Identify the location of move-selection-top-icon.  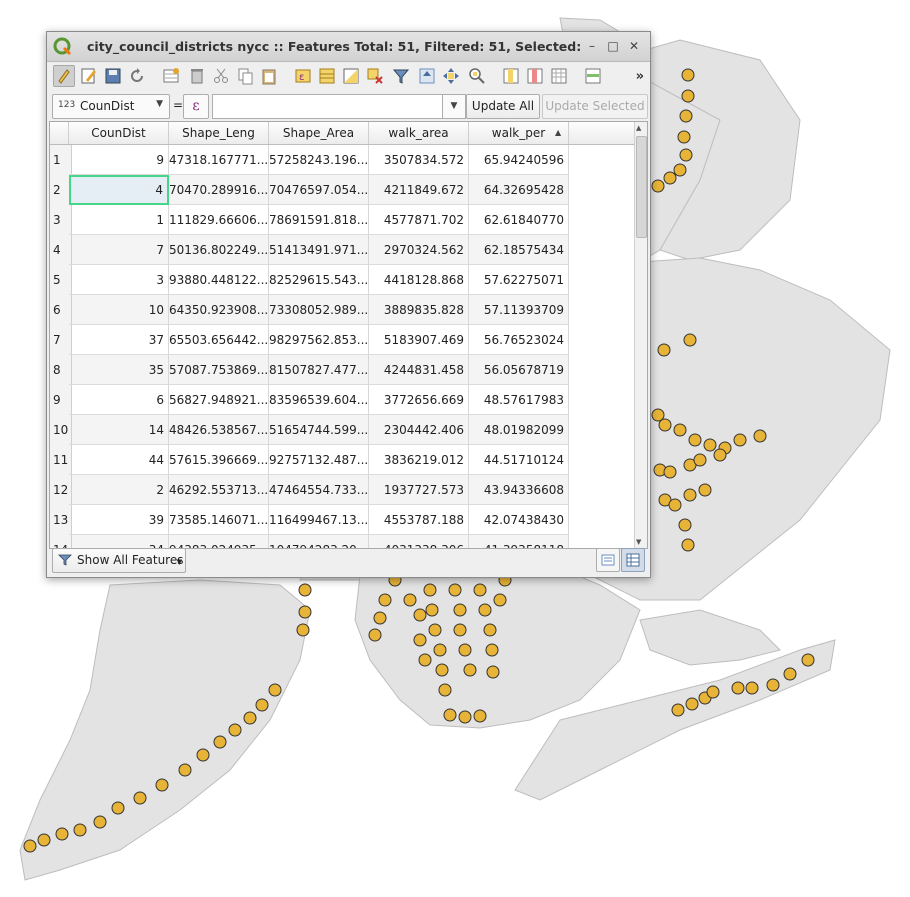
(427, 76).